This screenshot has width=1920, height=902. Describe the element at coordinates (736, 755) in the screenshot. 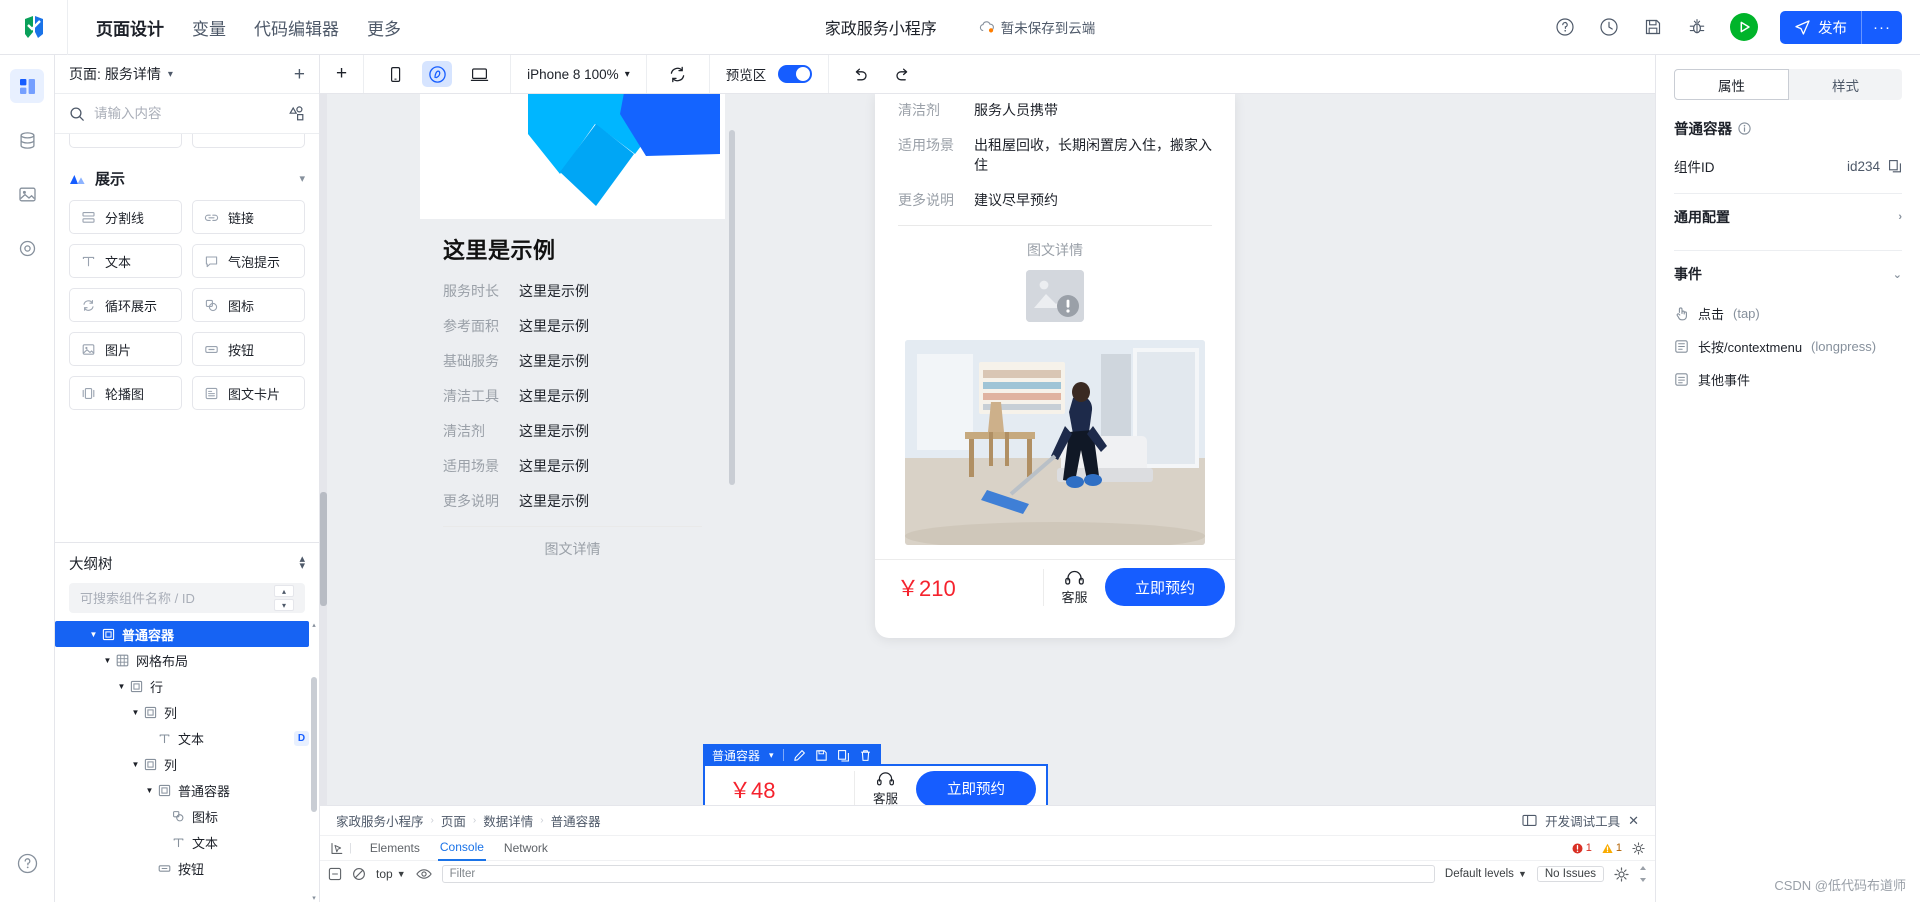

I see `selection-name: 普通容器` at that location.